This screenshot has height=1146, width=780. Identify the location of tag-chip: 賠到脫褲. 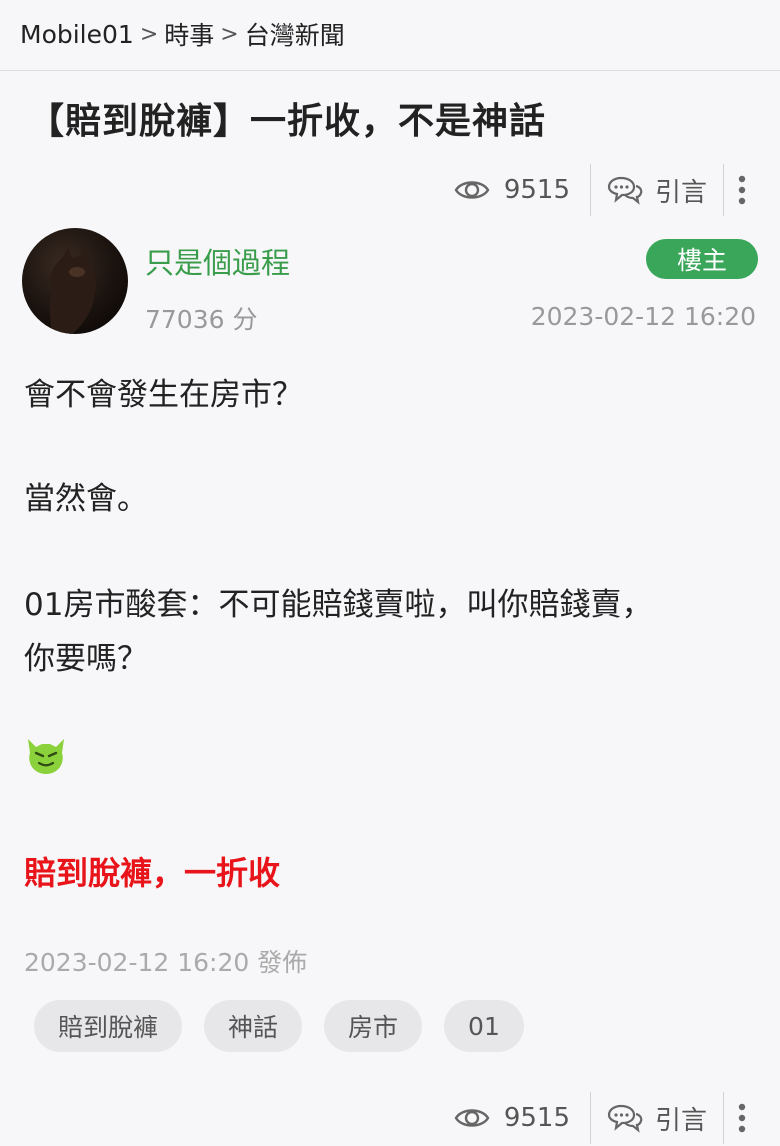
(108, 1026).